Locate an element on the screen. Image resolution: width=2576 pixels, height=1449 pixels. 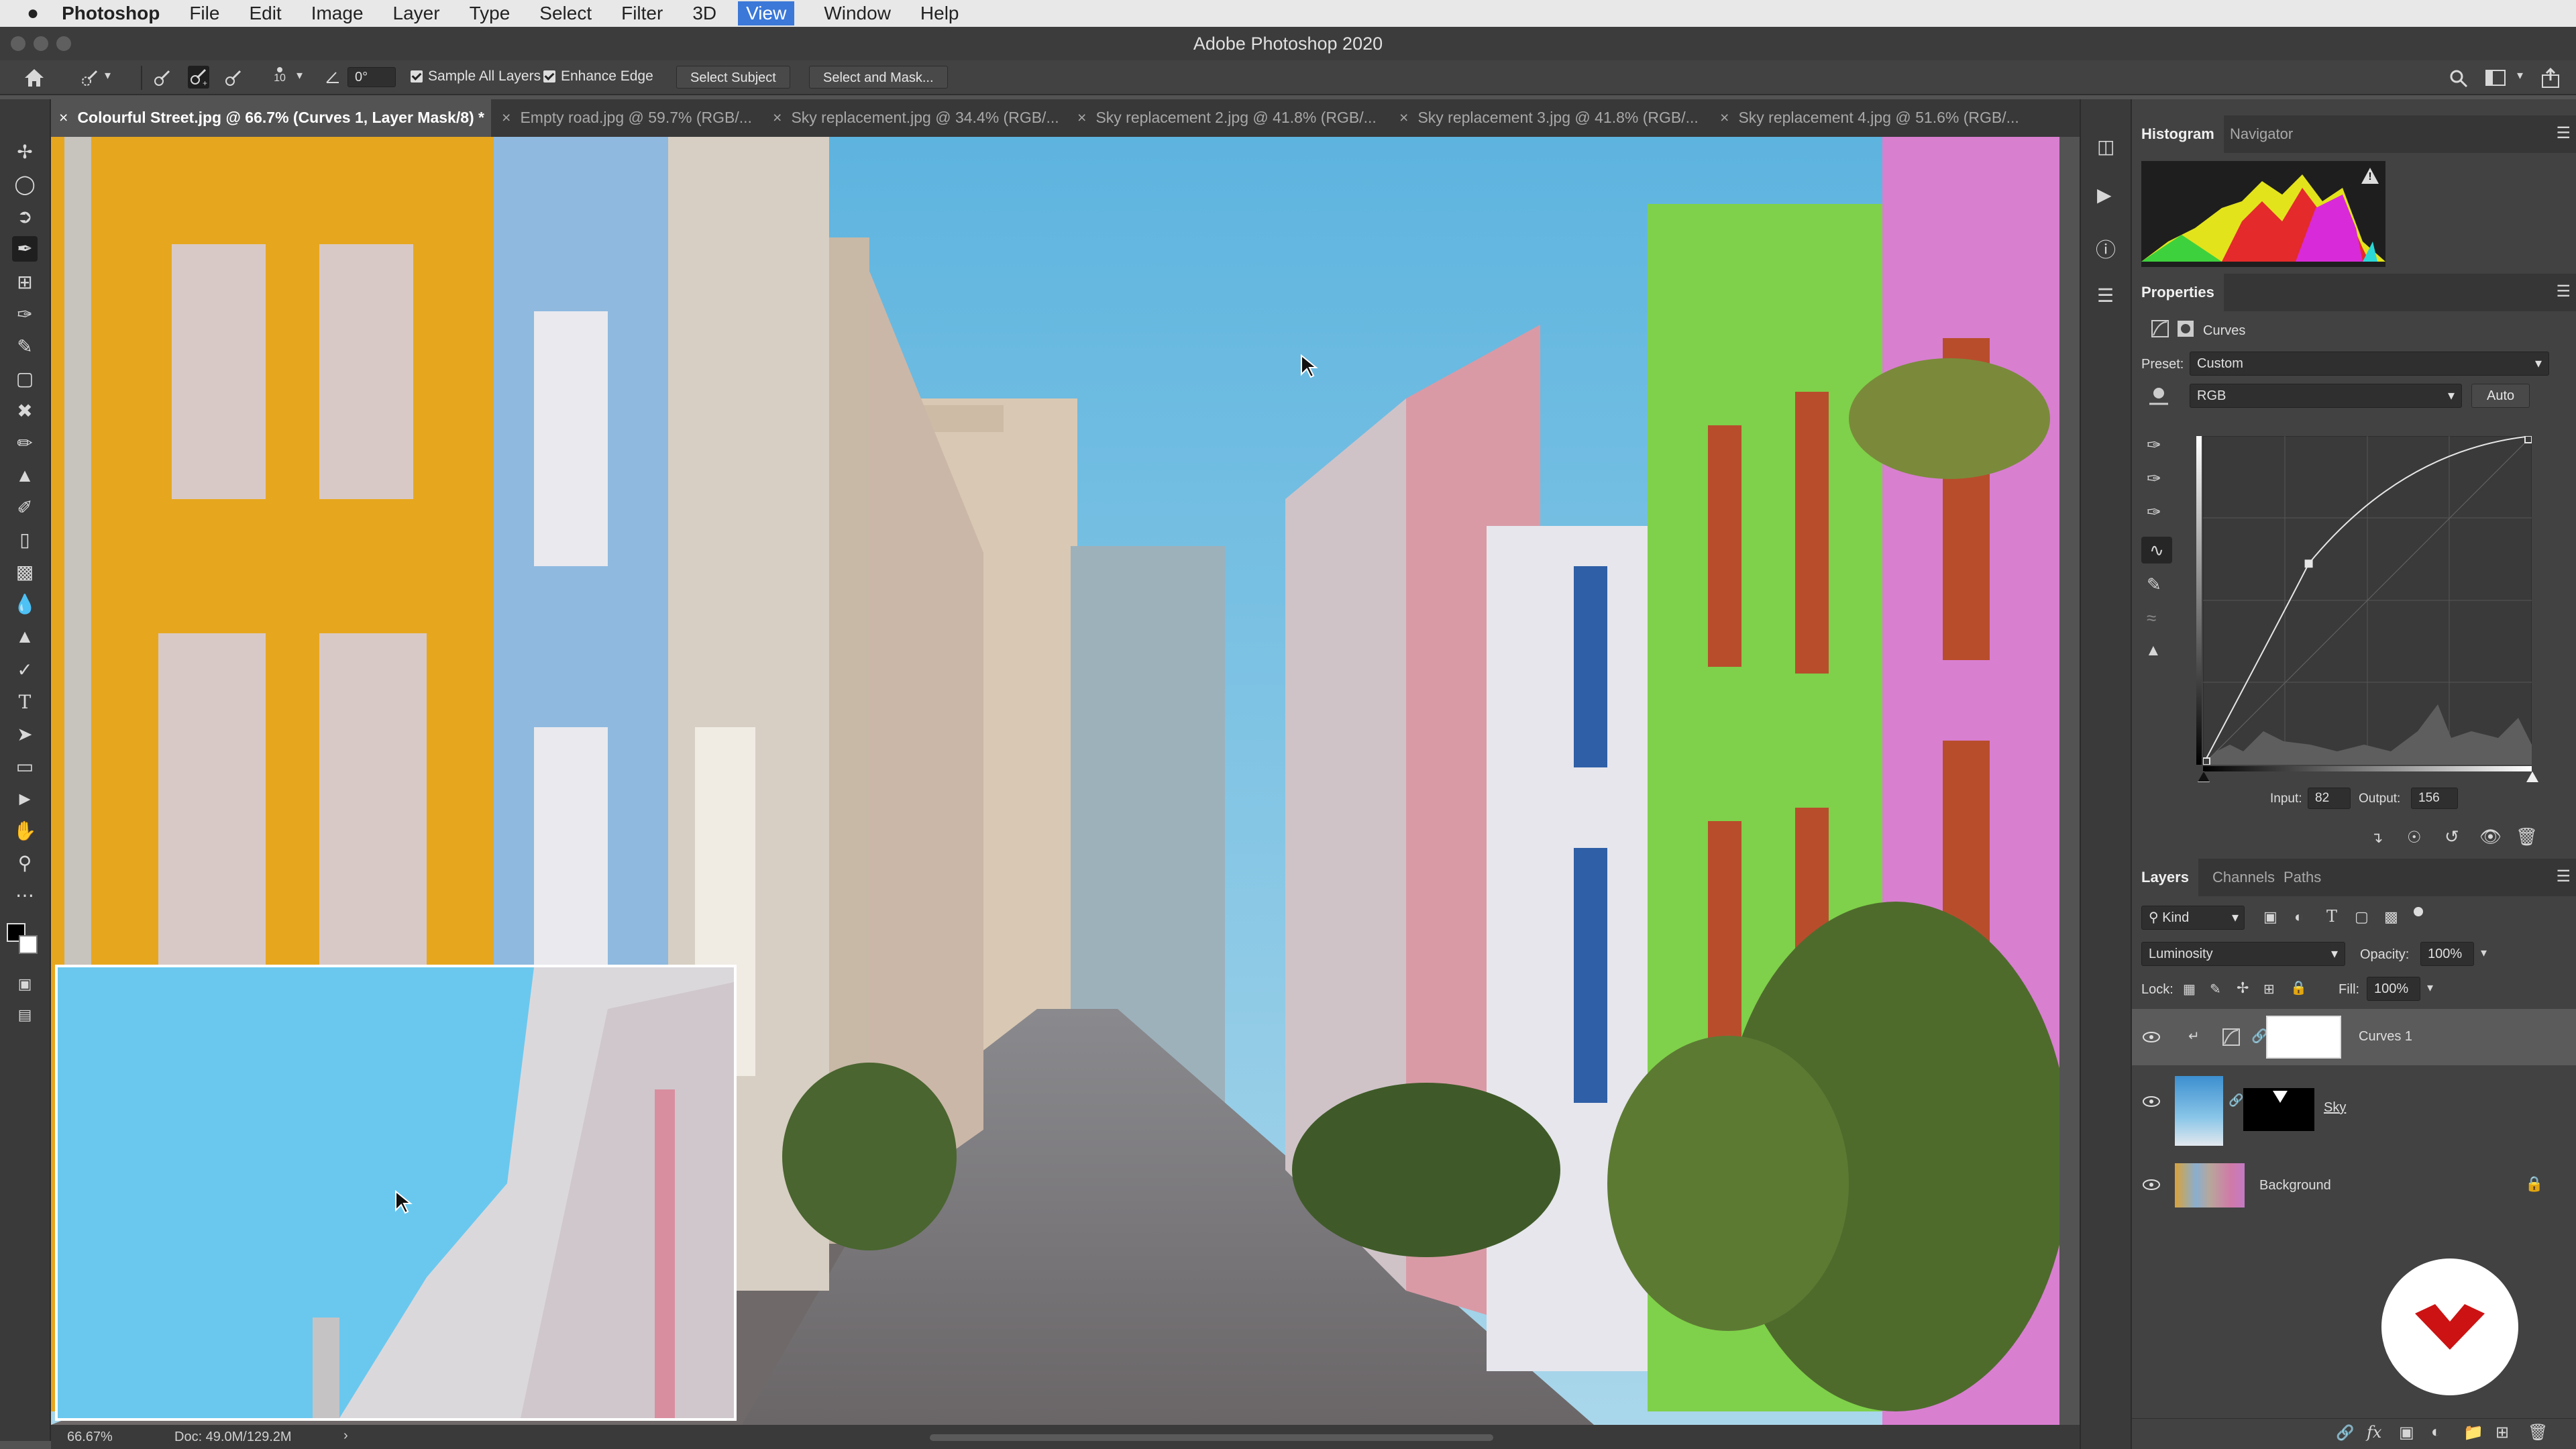
brush-size-picker: 10 is located at coordinates (279, 77).